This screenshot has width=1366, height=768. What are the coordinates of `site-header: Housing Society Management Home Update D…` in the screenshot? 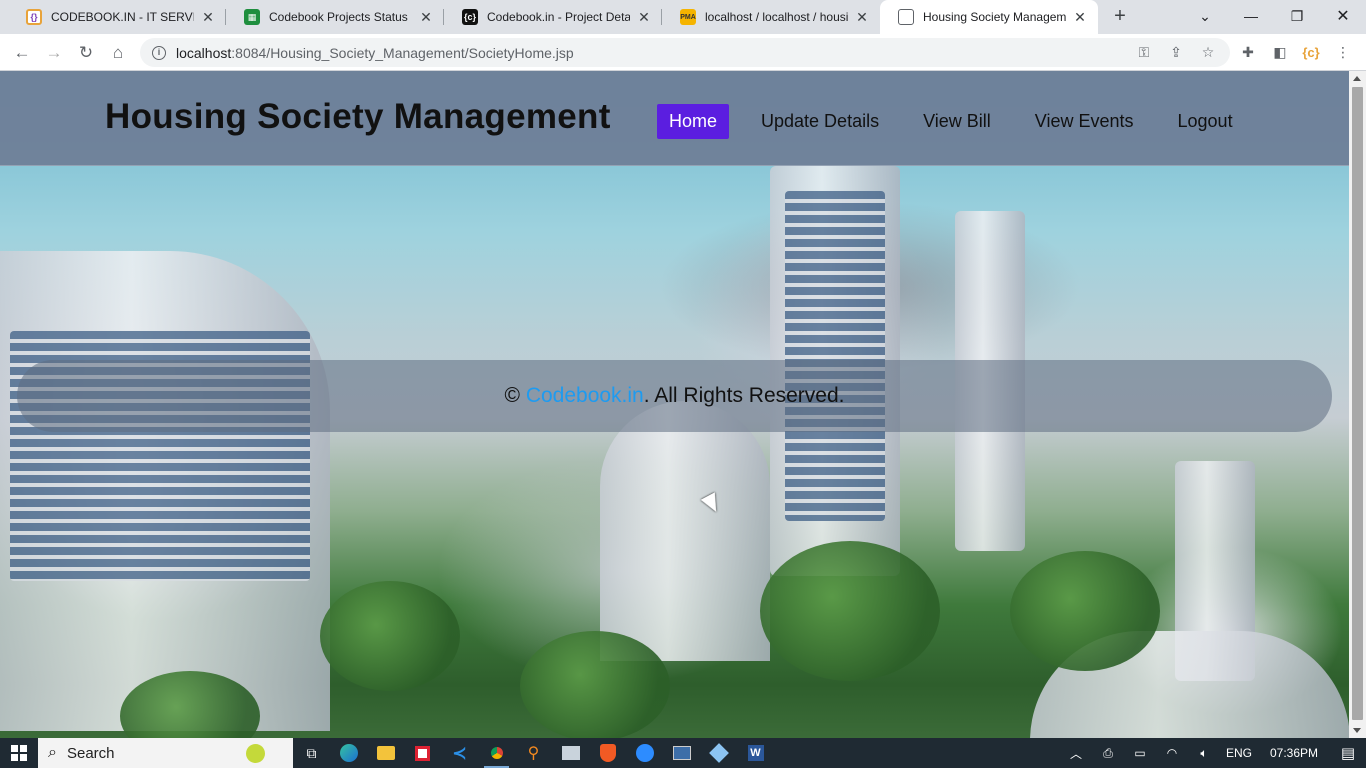 It's located at (674, 118).